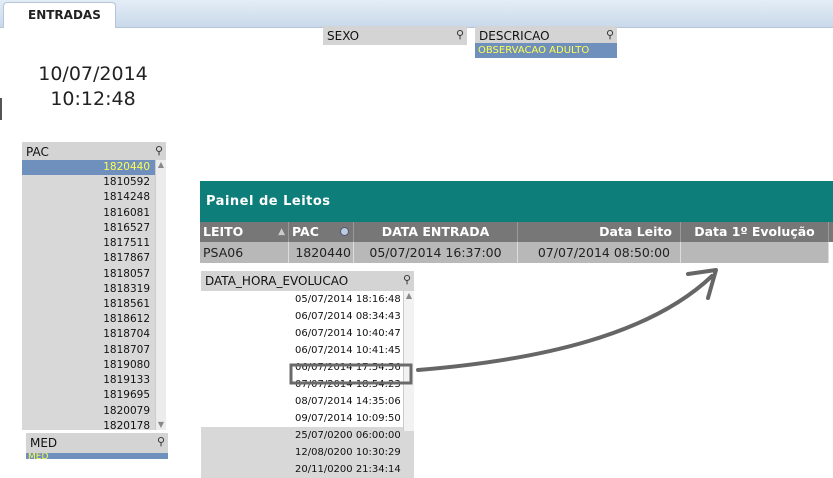 This screenshot has width=833, height=478. Describe the element at coordinates (307, 469) in the screenshot. I see `evolucao-list-item: 20/11/0200 21:34:14` at that location.